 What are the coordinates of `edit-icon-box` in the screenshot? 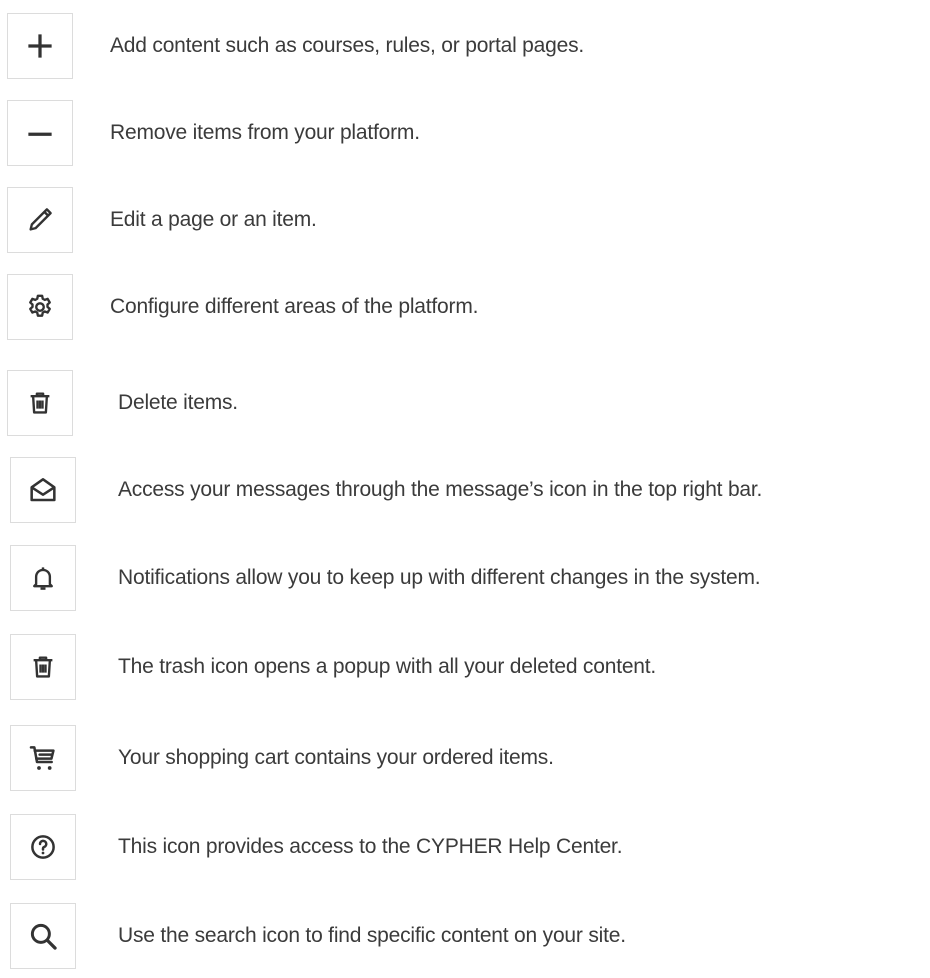 It's located at (40, 220).